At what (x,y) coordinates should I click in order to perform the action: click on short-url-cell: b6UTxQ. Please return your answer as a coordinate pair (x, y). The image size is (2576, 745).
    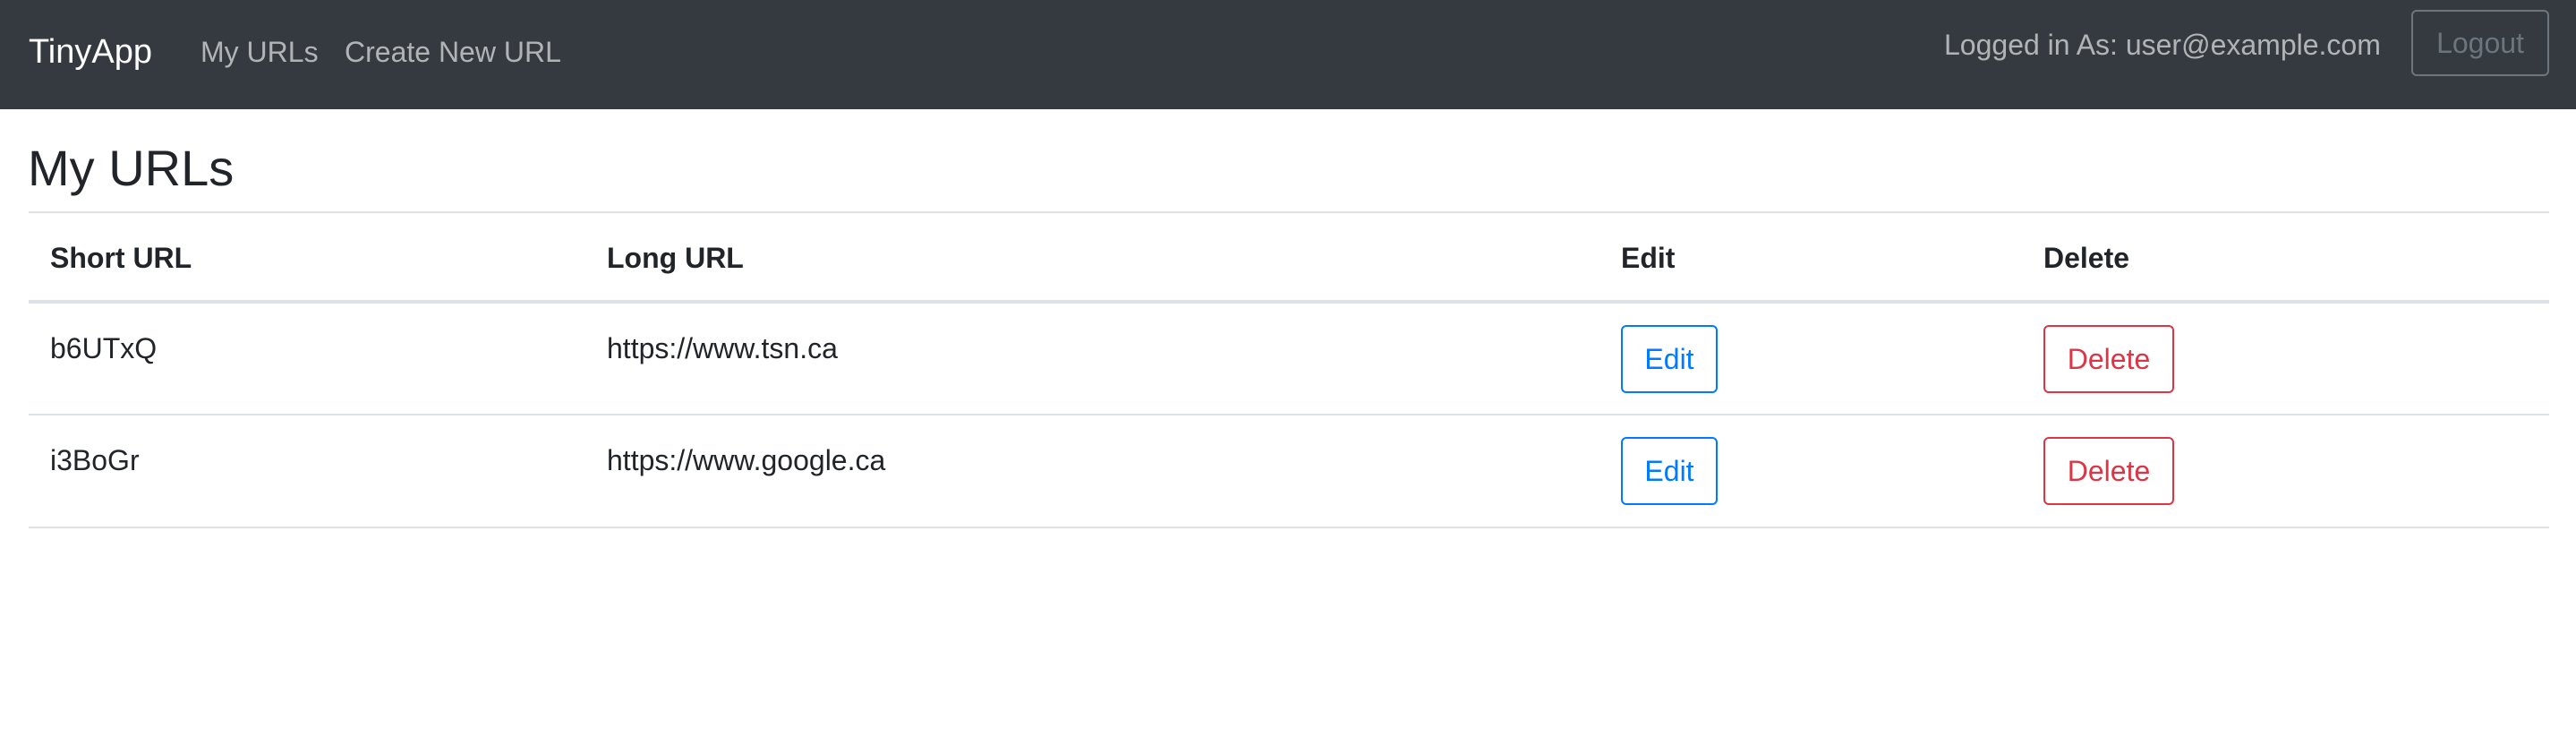
    Looking at the image, I should click on (104, 348).